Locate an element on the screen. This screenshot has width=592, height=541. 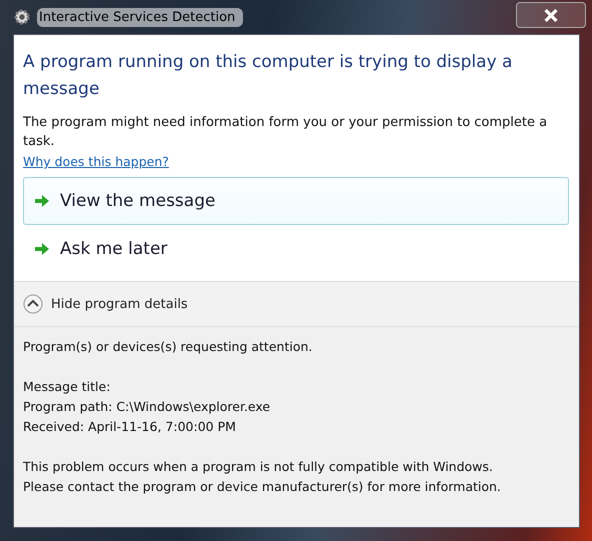
details-text: Program path: C:\Windows\explorer.exe is located at coordinates (147, 407).